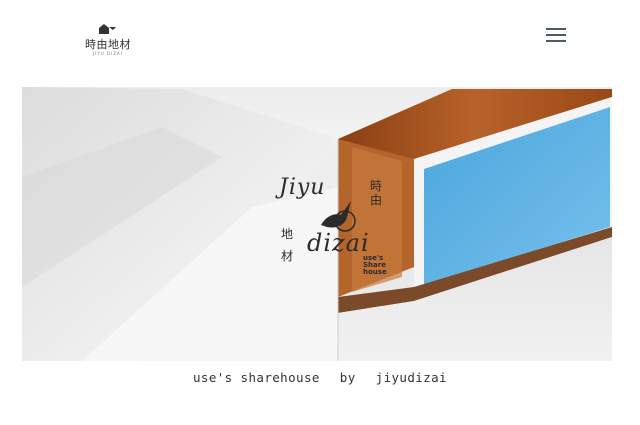 The width and height of the screenshot is (640, 425). I want to click on share-line-3: house, so click(375, 272).